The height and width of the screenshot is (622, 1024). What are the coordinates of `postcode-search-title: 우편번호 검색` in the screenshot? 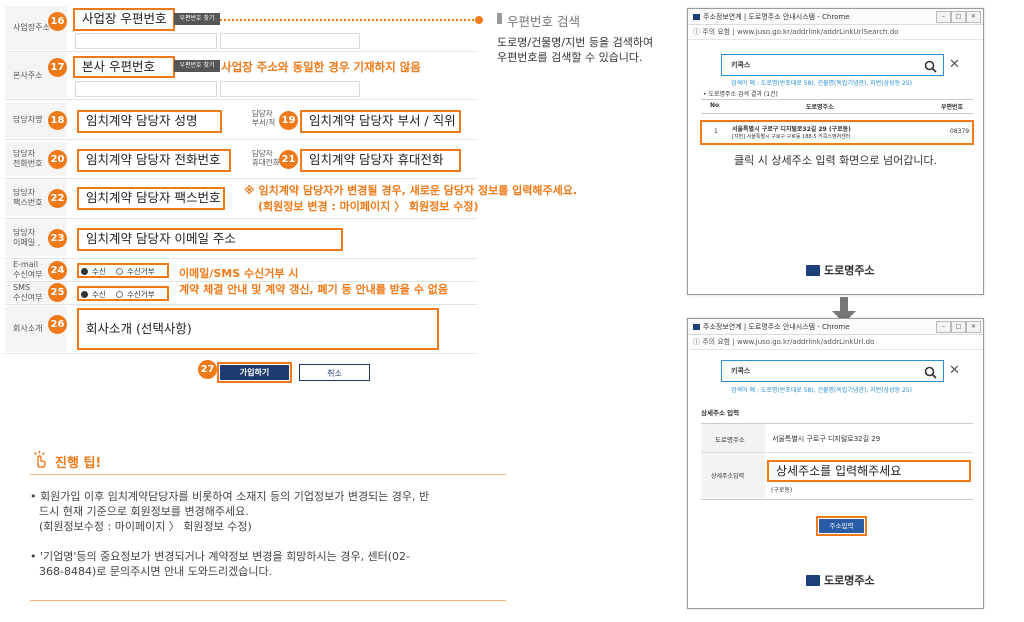 It's located at (543, 21).